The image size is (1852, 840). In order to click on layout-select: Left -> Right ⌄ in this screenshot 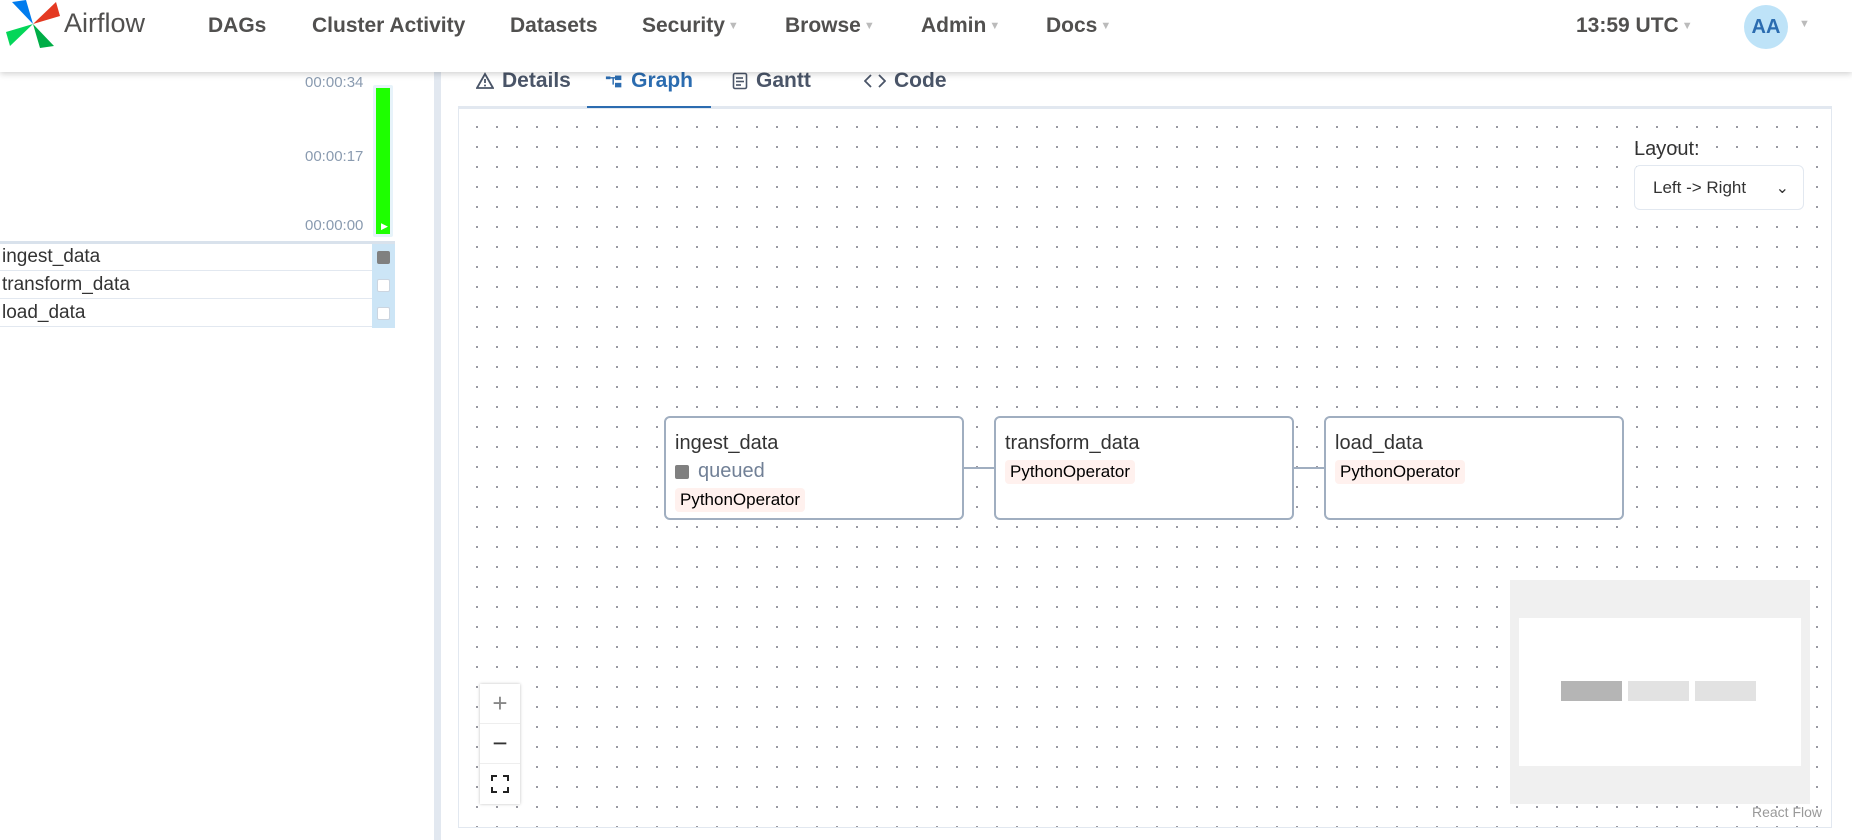, I will do `click(1719, 187)`.